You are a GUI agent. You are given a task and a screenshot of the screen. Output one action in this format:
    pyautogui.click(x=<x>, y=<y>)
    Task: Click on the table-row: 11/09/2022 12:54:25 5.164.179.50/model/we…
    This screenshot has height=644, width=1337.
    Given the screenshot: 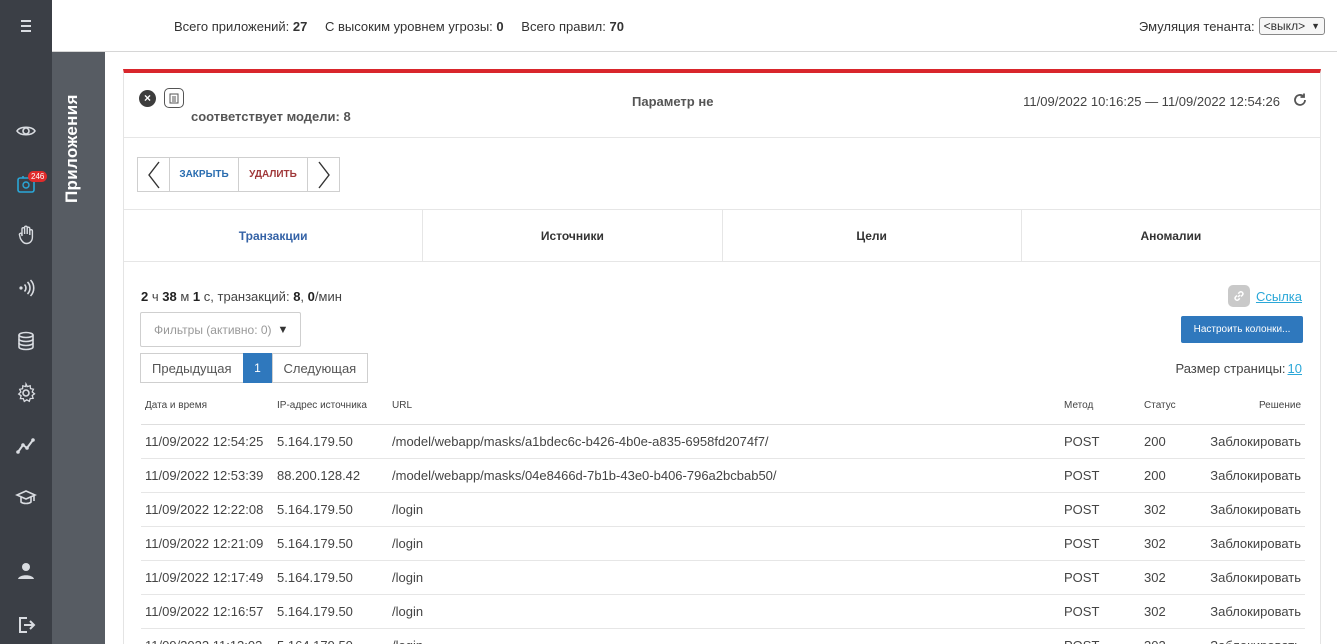 What is the action you would take?
    pyautogui.click(x=723, y=441)
    